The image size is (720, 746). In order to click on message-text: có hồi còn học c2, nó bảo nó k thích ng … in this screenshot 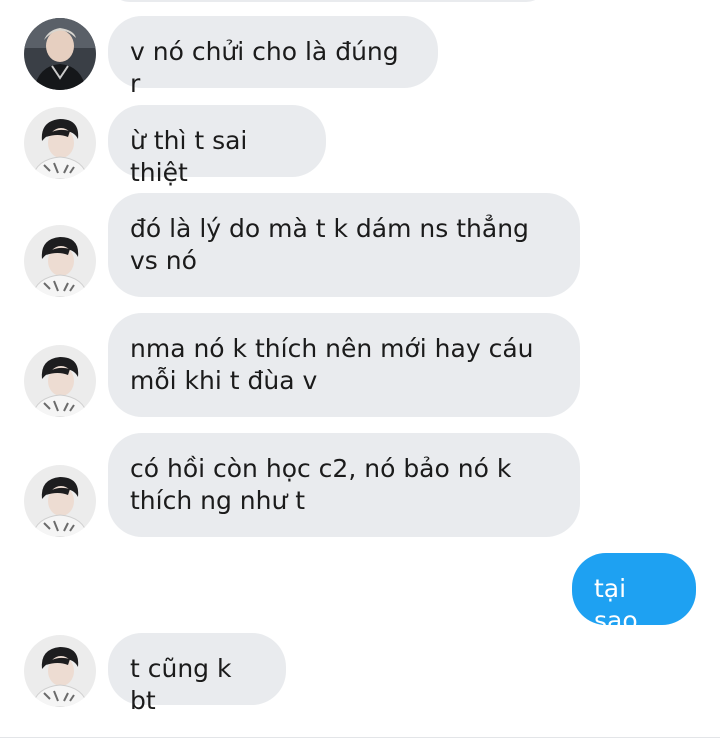, I will do `click(321, 484)`.